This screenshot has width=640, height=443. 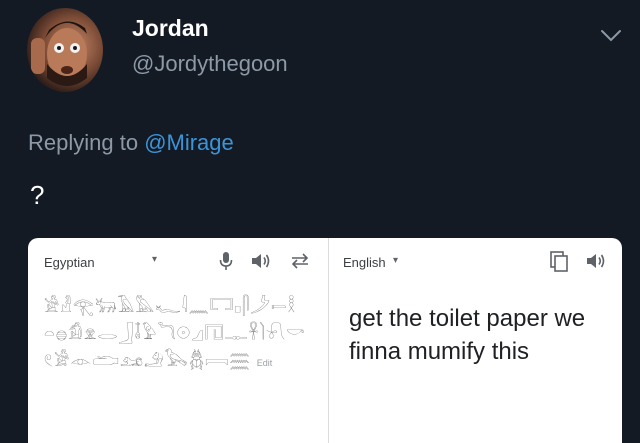 What do you see at coordinates (364, 262) in the screenshot?
I see `target-language-select: English` at bounding box center [364, 262].